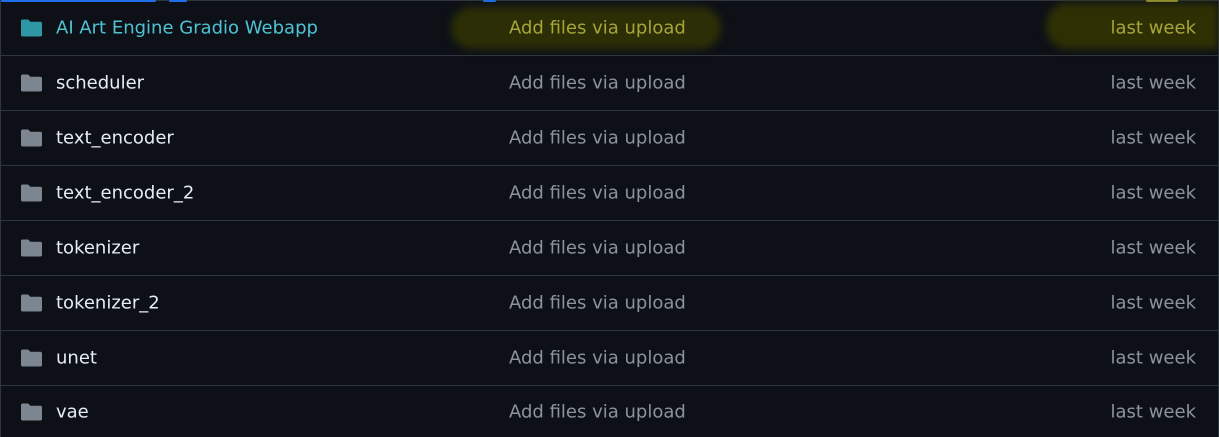 Image resolution: width=1219 pixels, height=437 pixels. What do you see at coordinates (187, 28) in the screenshot?
I see `folder-link: AI Art Engine Gradio Webapp` at bounding box center [187, 28].